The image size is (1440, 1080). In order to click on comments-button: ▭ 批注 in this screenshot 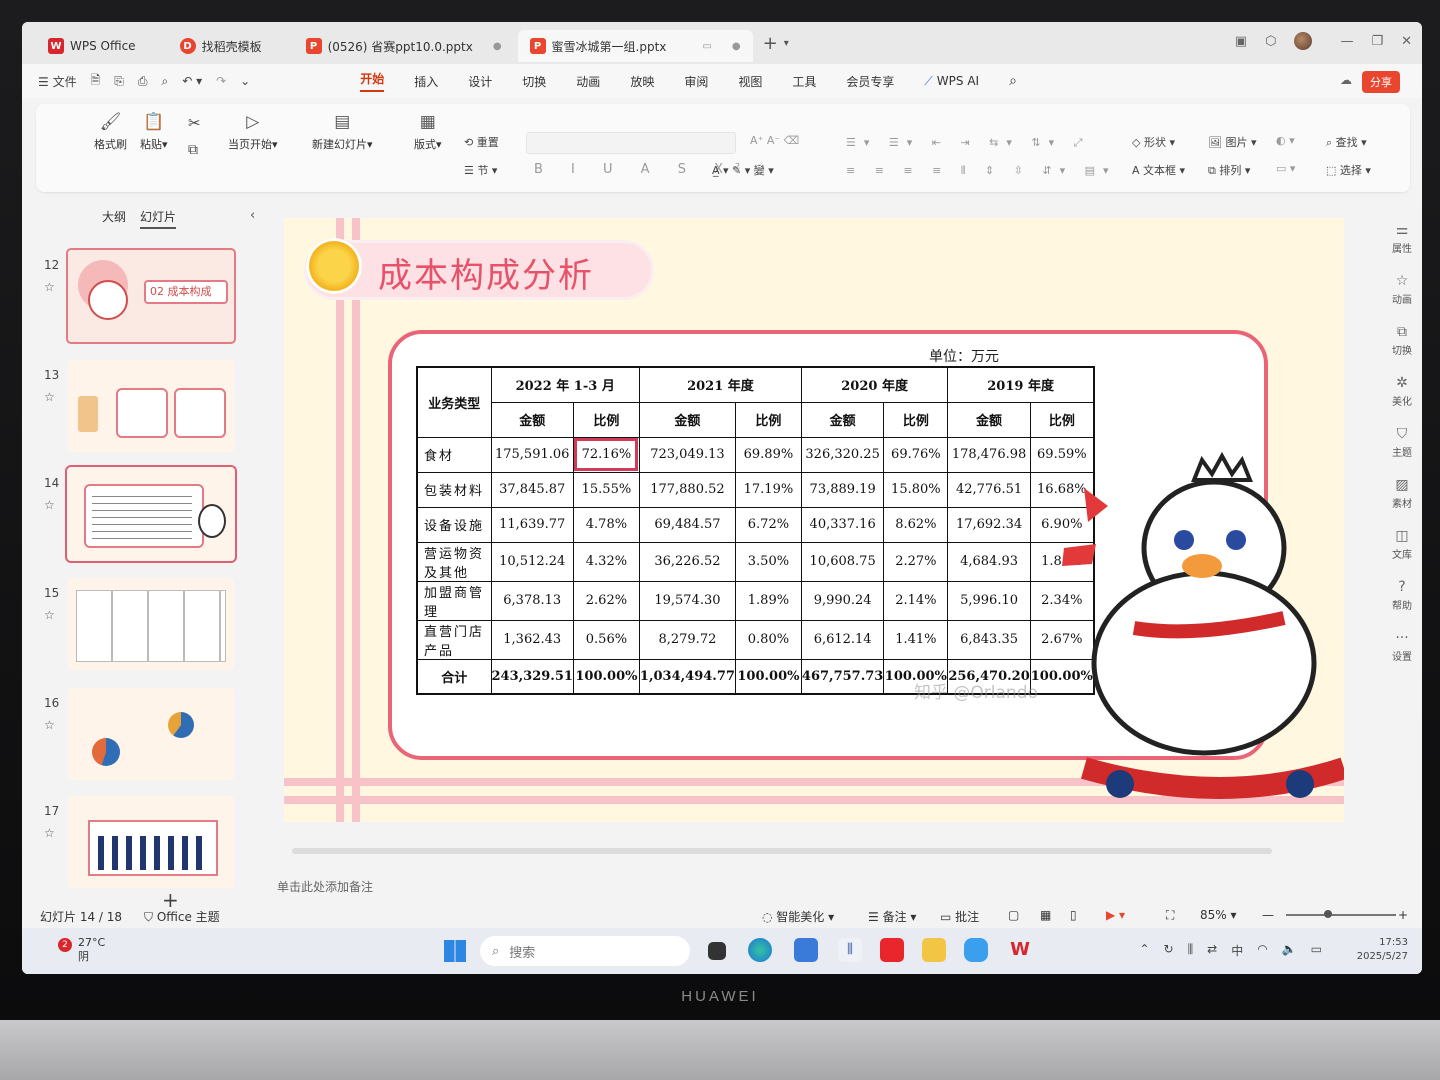, I will do `click(959, 916)`.